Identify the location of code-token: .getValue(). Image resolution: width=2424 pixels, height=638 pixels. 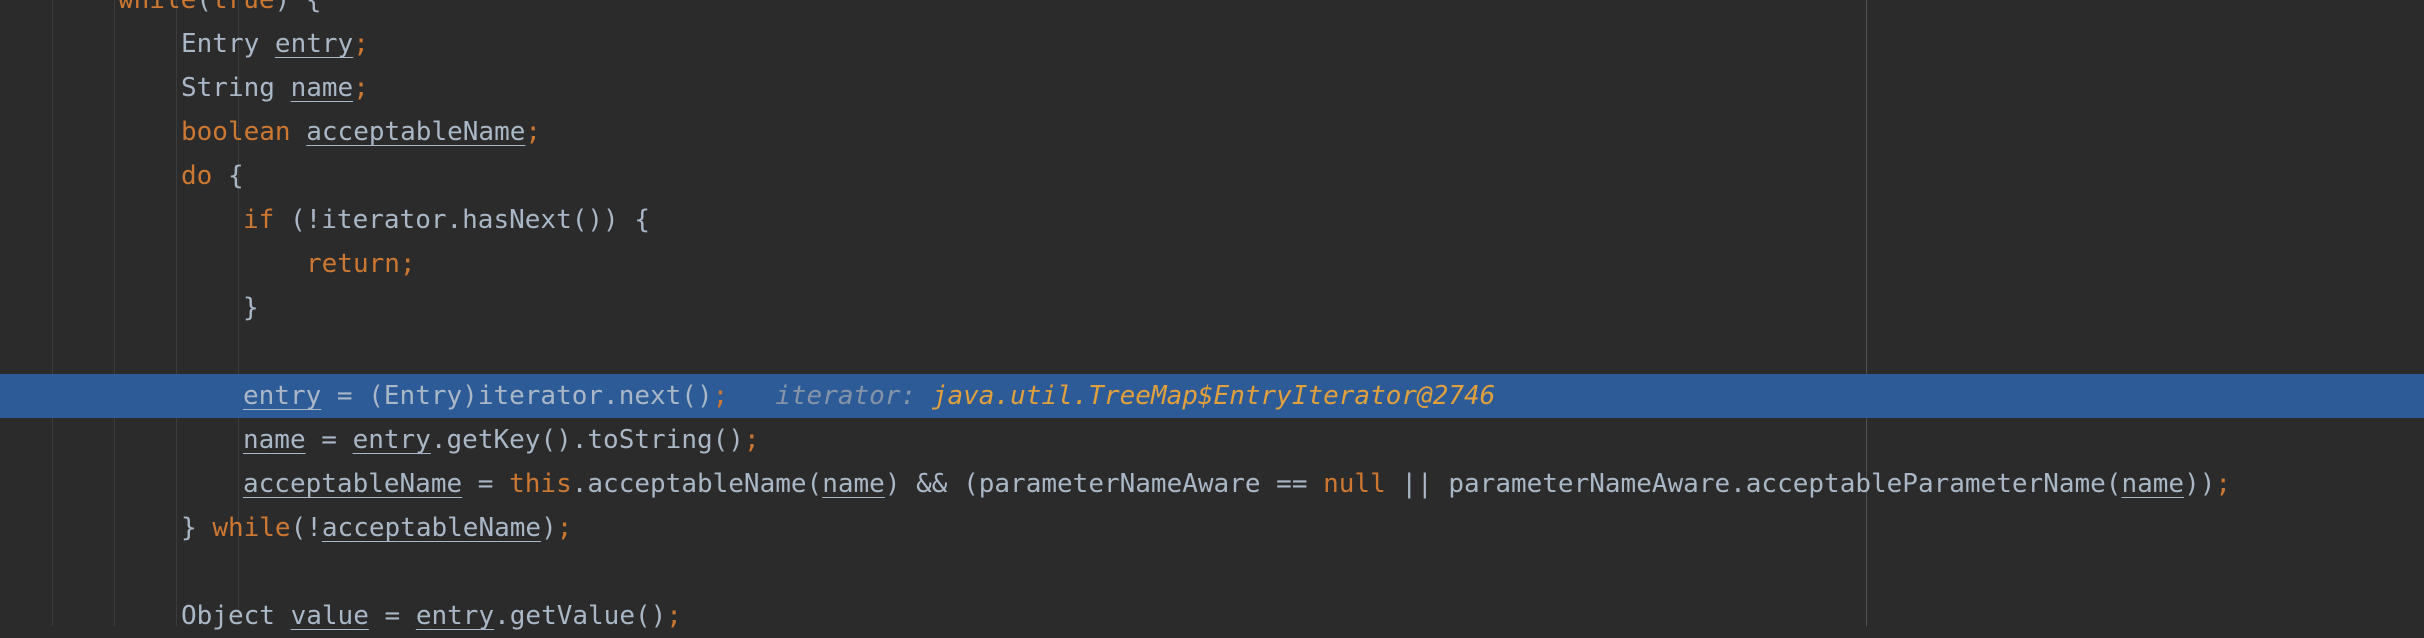
(580, 616).